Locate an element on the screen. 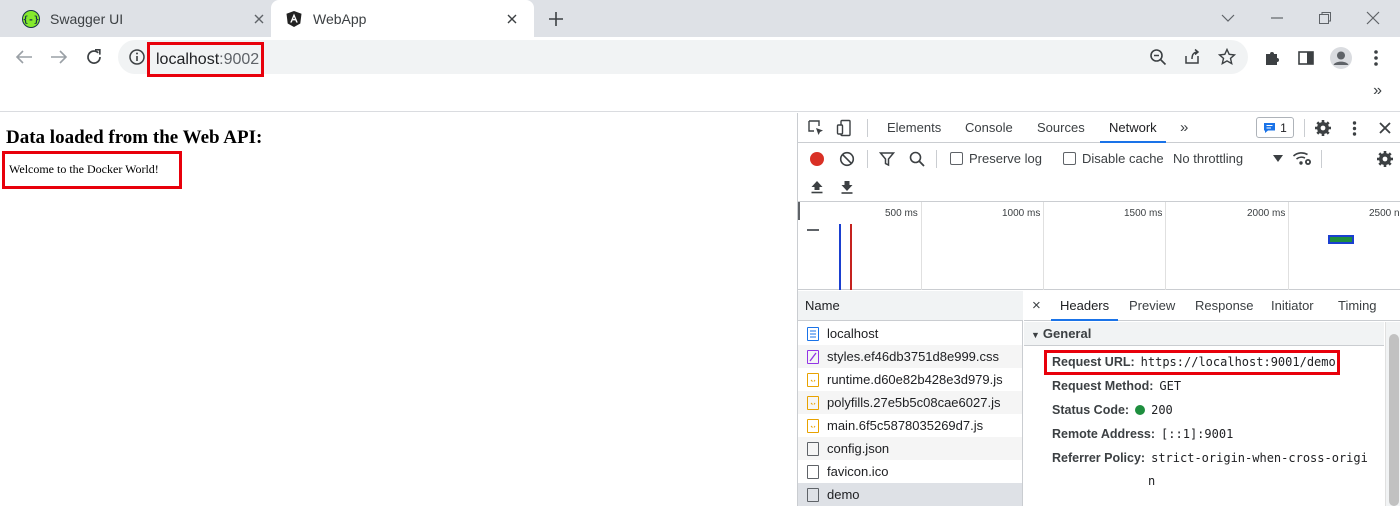 Image resolution: width=1400 pixels, height=506 pixels. site-info-icon is located at coordinates (137, 57).